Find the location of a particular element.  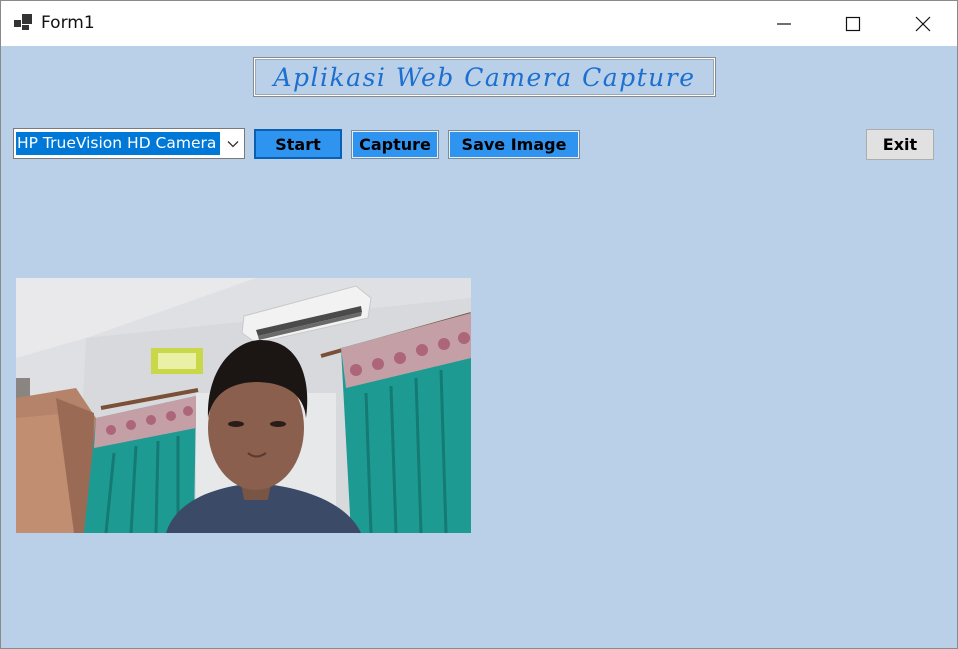

chevron-down-icon is located at coordinates (233, 144).